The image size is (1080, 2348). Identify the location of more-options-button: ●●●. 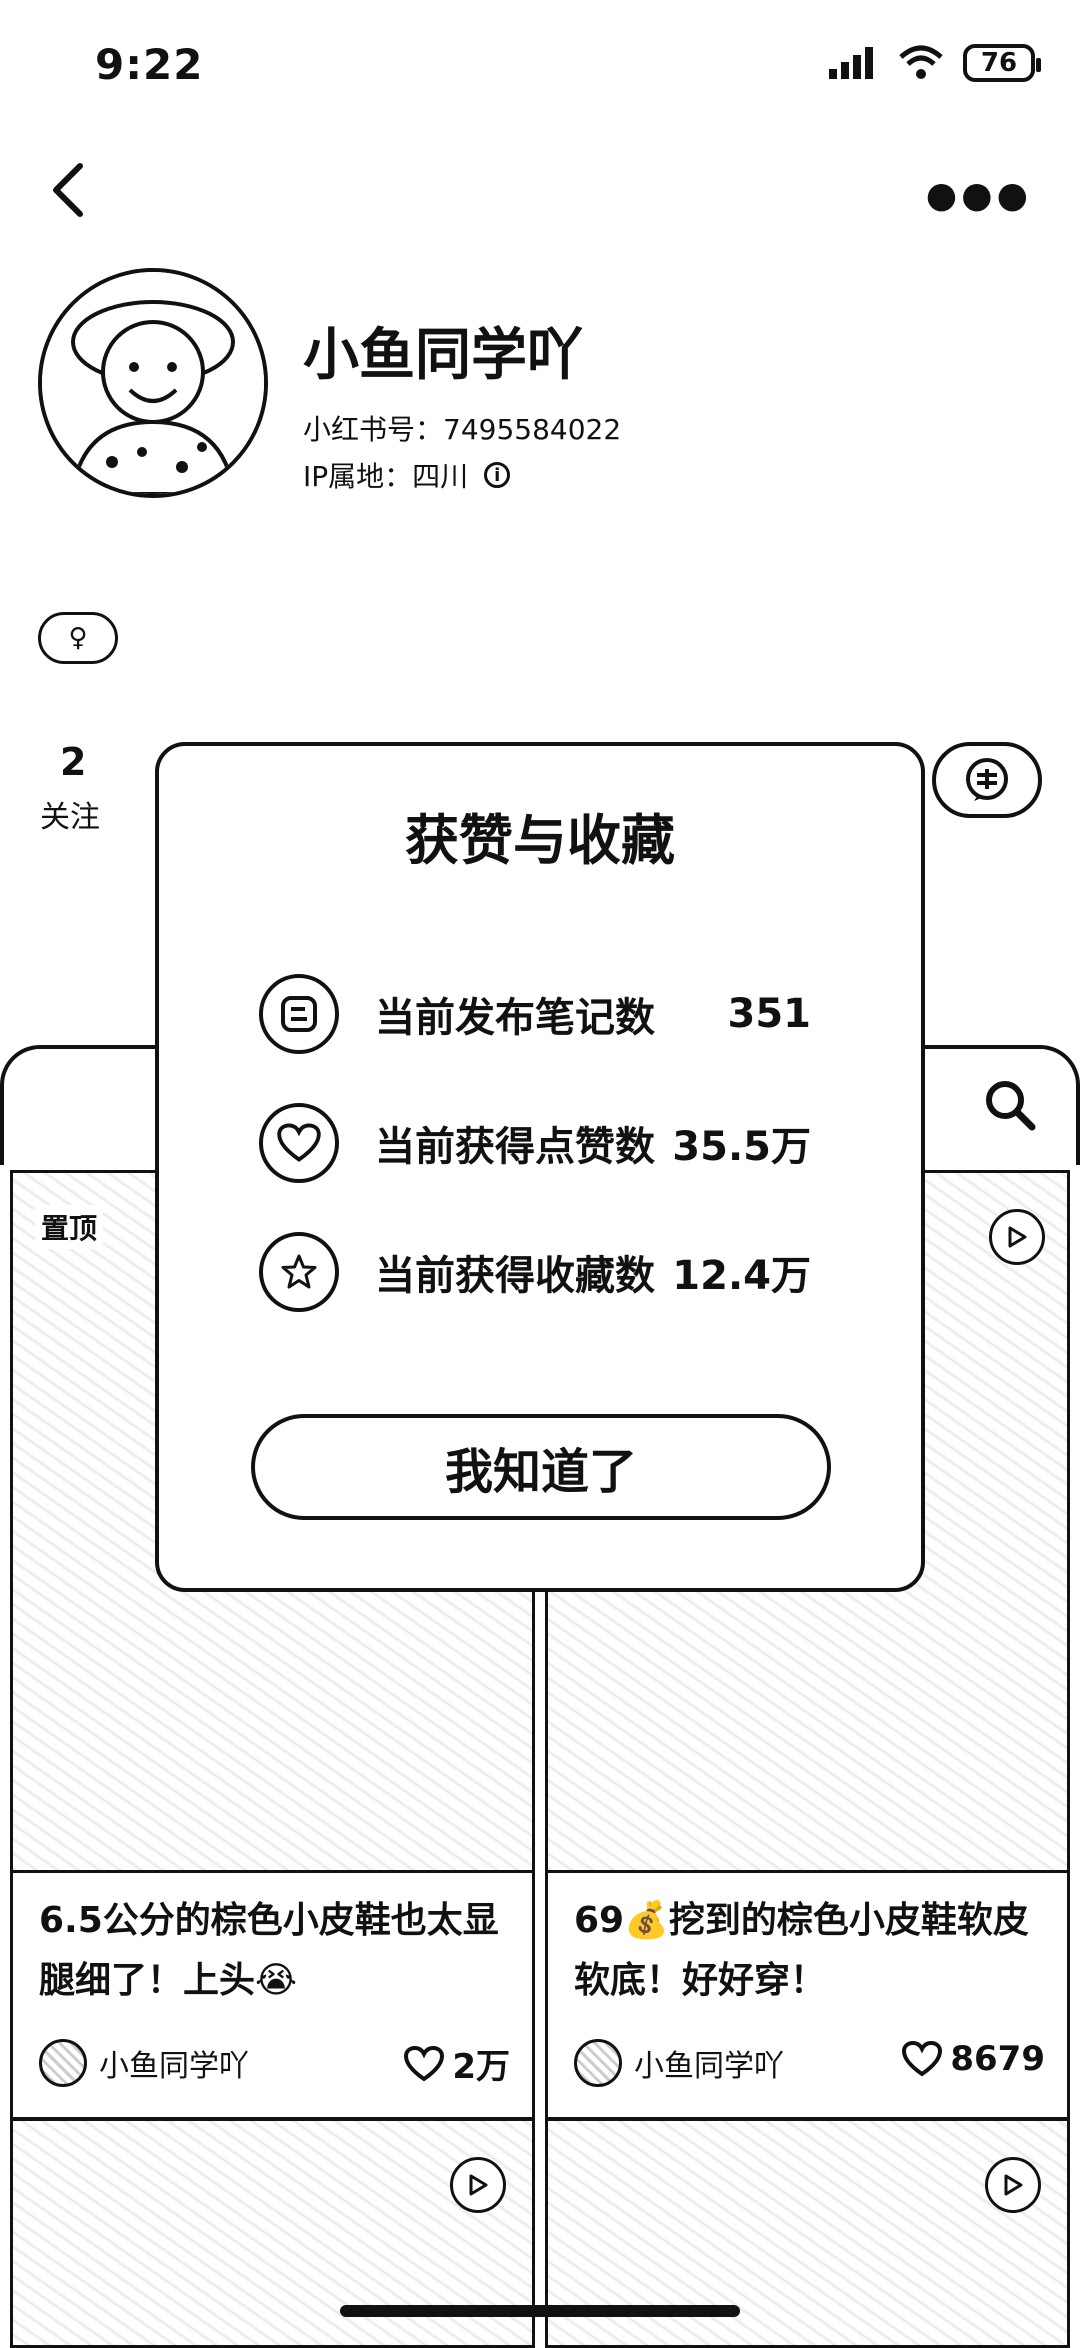
(979, 195).